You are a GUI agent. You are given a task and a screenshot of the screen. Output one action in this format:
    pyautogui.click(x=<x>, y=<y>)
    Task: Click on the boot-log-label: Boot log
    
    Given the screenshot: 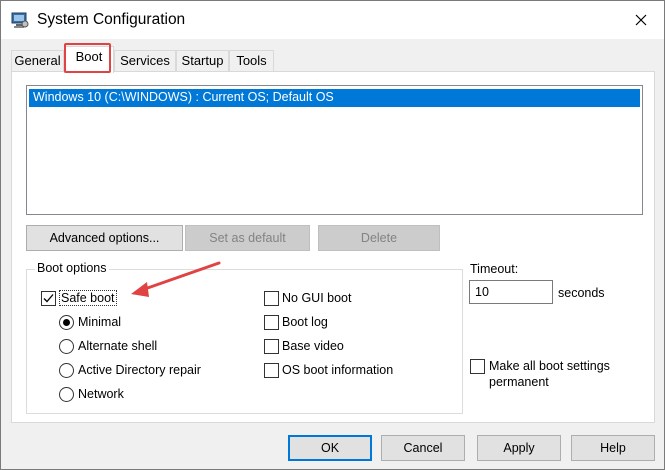 What is the action you would take?
    pyautogui.click(x=305, y=322)
    